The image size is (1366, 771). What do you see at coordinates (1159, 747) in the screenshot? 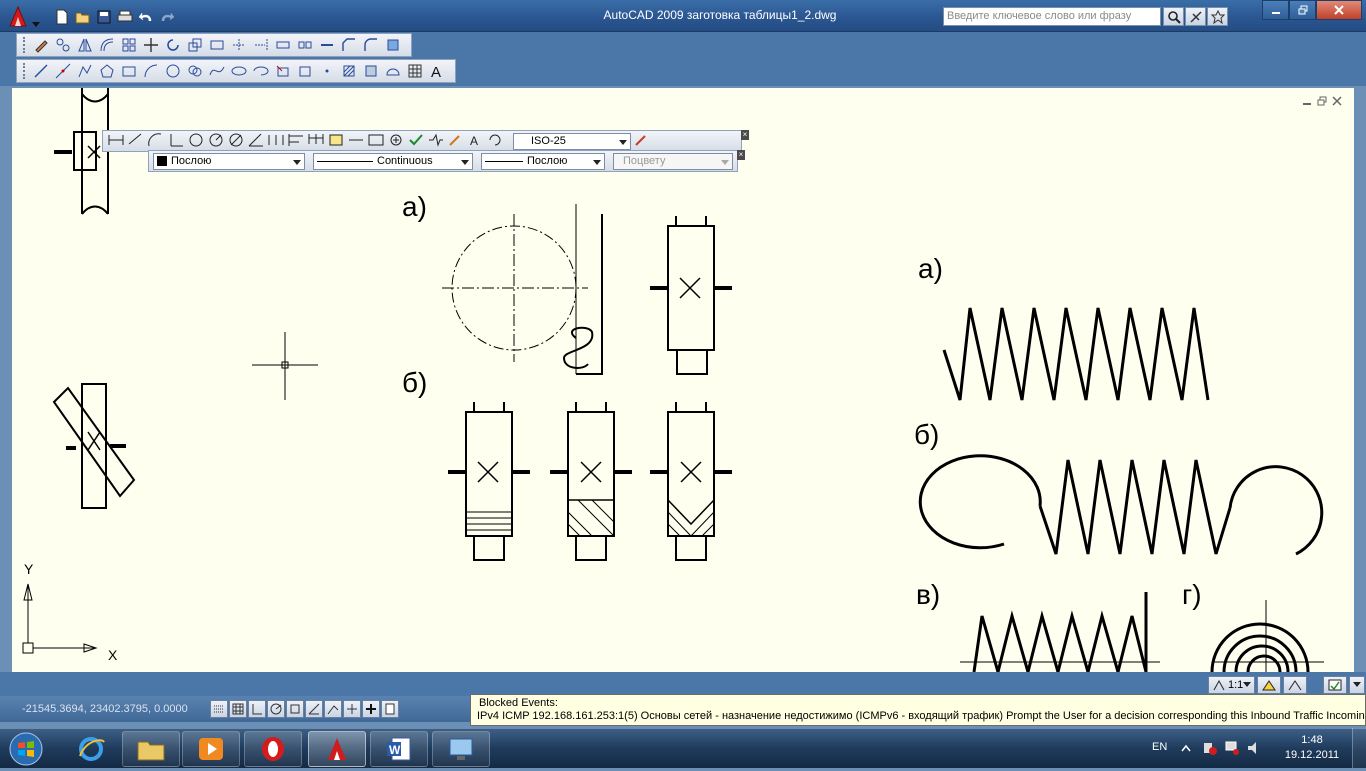
I see `language-indicator: EN` at bounding box center [1159, 747].